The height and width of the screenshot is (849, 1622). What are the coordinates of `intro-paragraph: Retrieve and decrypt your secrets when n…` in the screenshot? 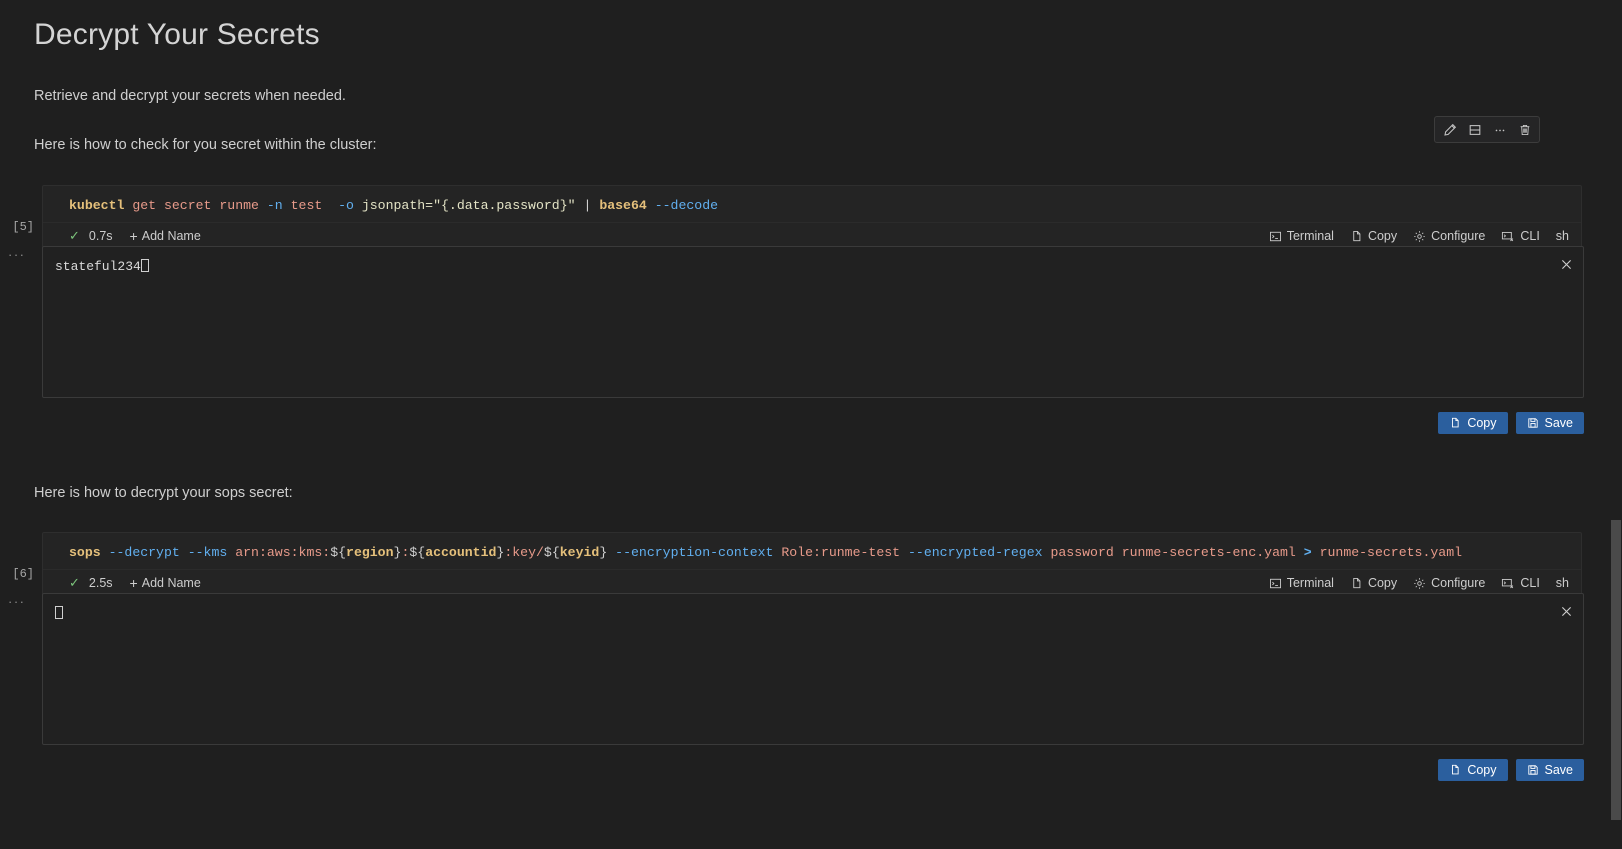 It's located at (190, 96).